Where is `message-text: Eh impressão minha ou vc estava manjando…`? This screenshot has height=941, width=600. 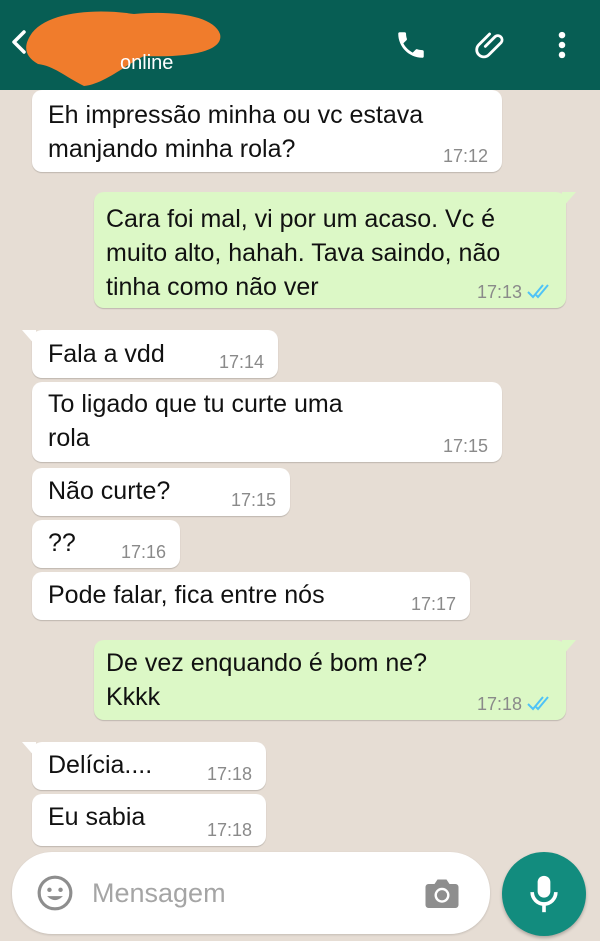
message-text: Eh impressão minha ou vc estava manjando… is located at coordinates (236, 132).